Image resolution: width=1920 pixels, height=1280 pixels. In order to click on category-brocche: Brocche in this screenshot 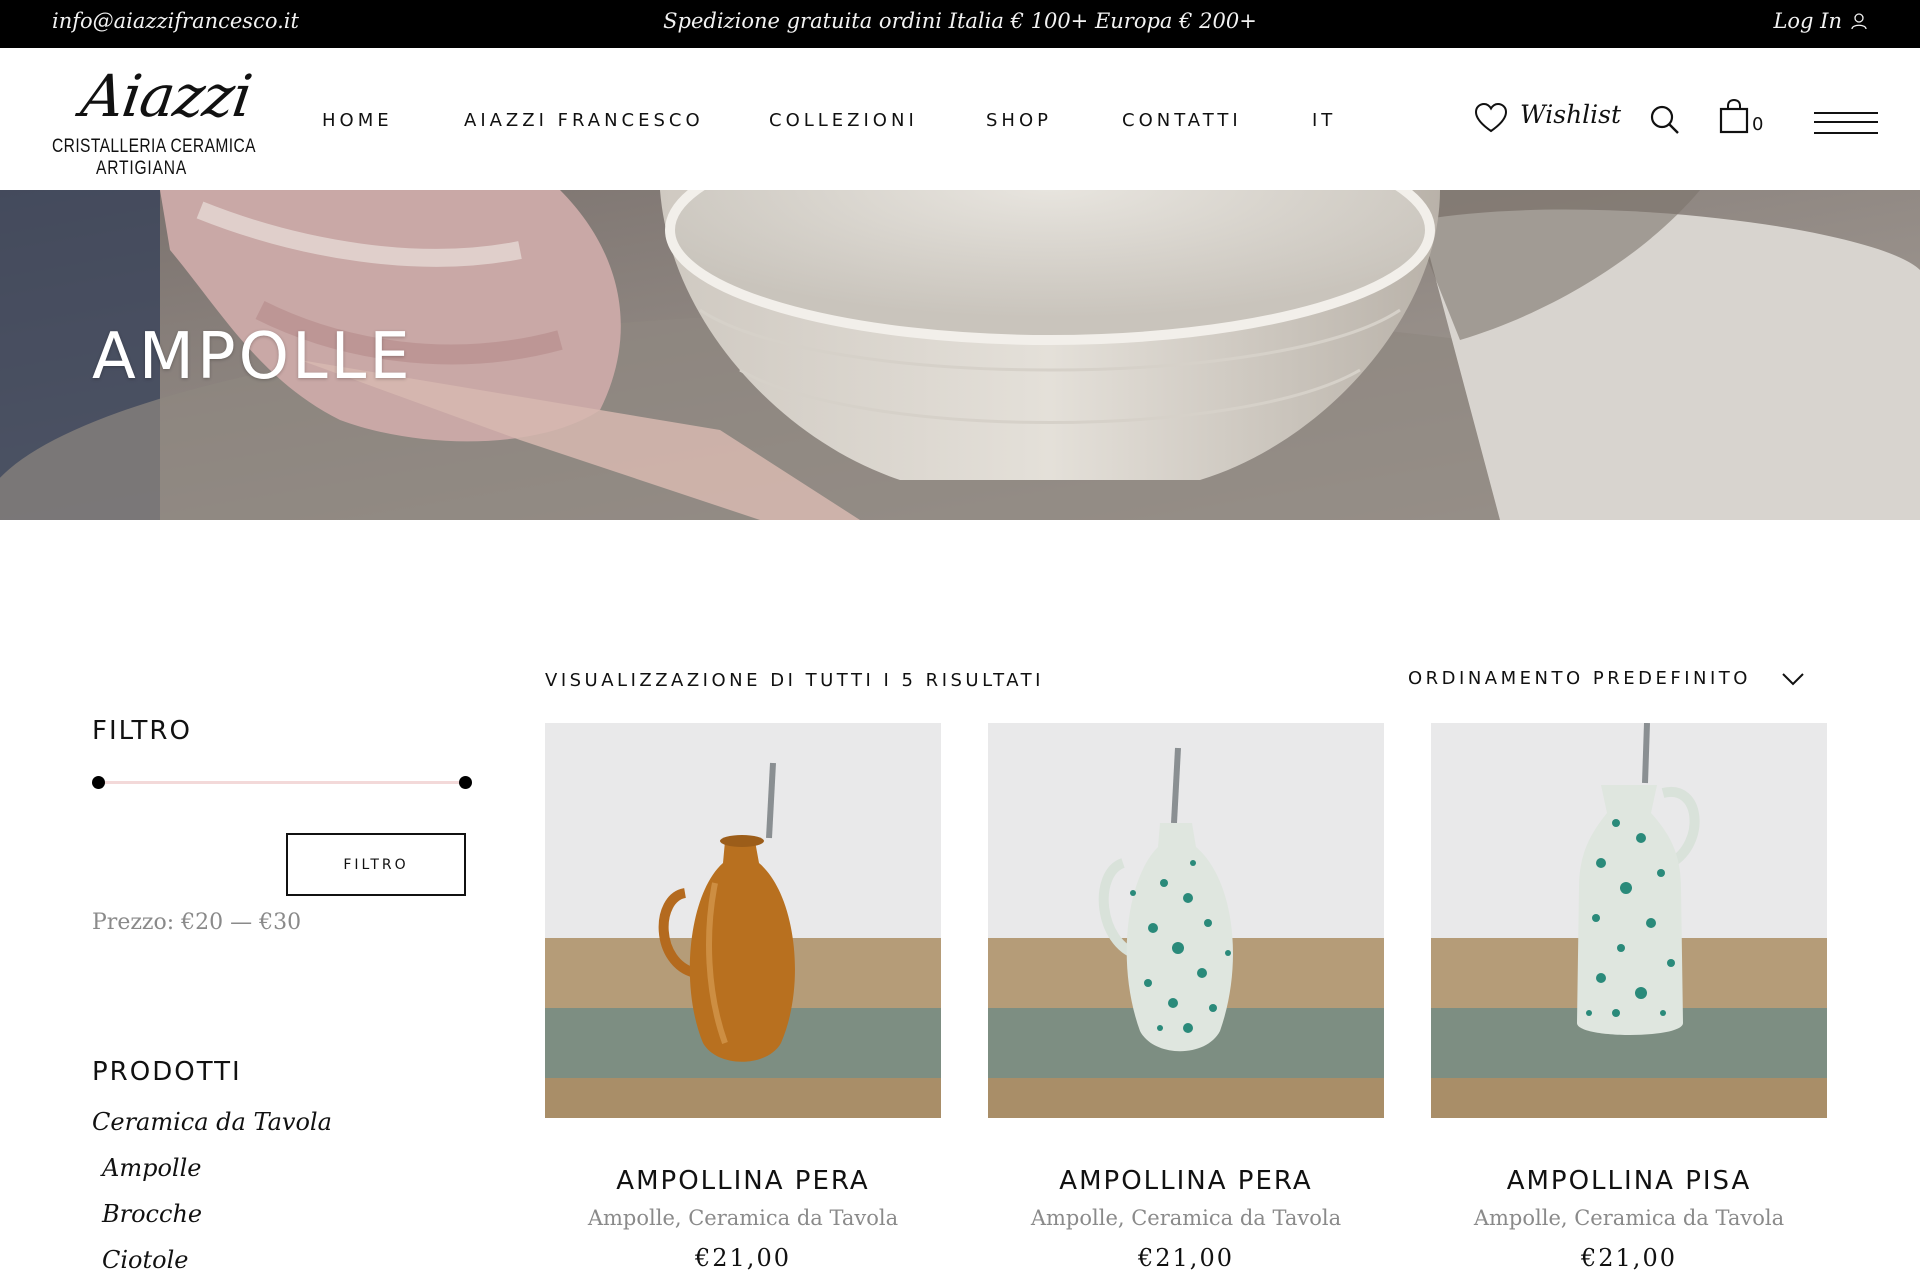, I will do `click(212, 1223)`.